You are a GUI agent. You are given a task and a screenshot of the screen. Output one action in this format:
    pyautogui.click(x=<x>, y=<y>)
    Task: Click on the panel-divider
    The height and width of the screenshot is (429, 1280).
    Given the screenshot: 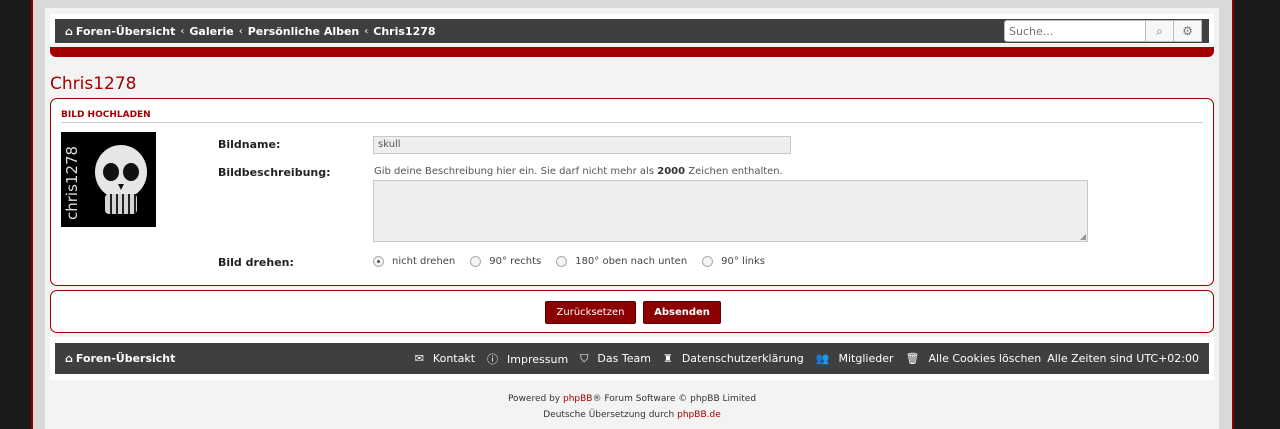 What is the action you would take?
    pyautogui.click(x=632, y=122)
    